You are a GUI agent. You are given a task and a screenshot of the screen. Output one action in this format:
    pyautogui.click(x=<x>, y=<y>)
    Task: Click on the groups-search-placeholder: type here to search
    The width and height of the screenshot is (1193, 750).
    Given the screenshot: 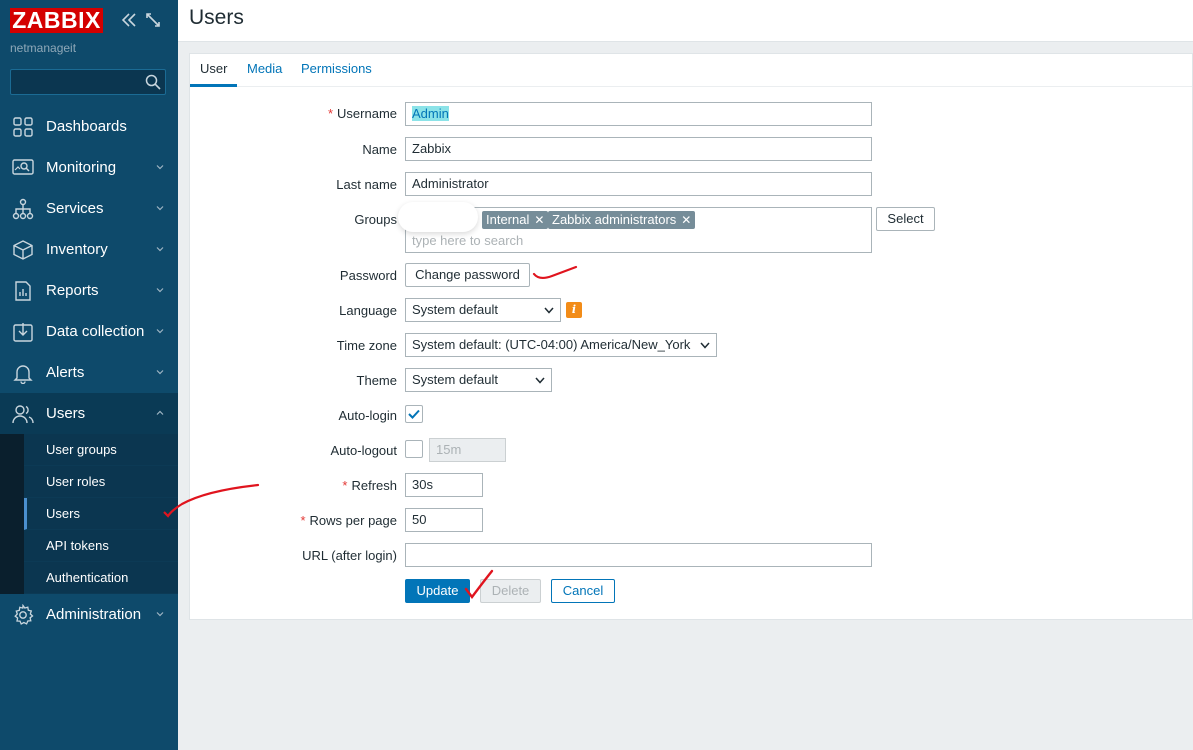 What is the action you would take?
    pyautogui.click(x=467, y=240)
    